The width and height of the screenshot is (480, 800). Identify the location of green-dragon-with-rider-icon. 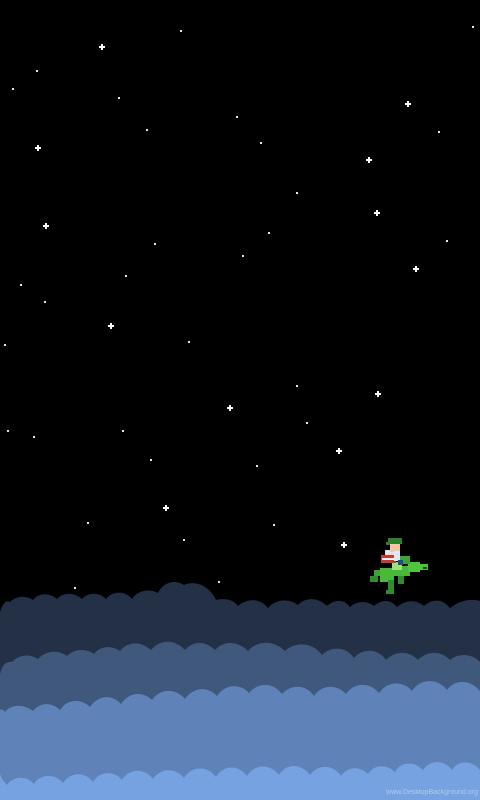
(399, 566).